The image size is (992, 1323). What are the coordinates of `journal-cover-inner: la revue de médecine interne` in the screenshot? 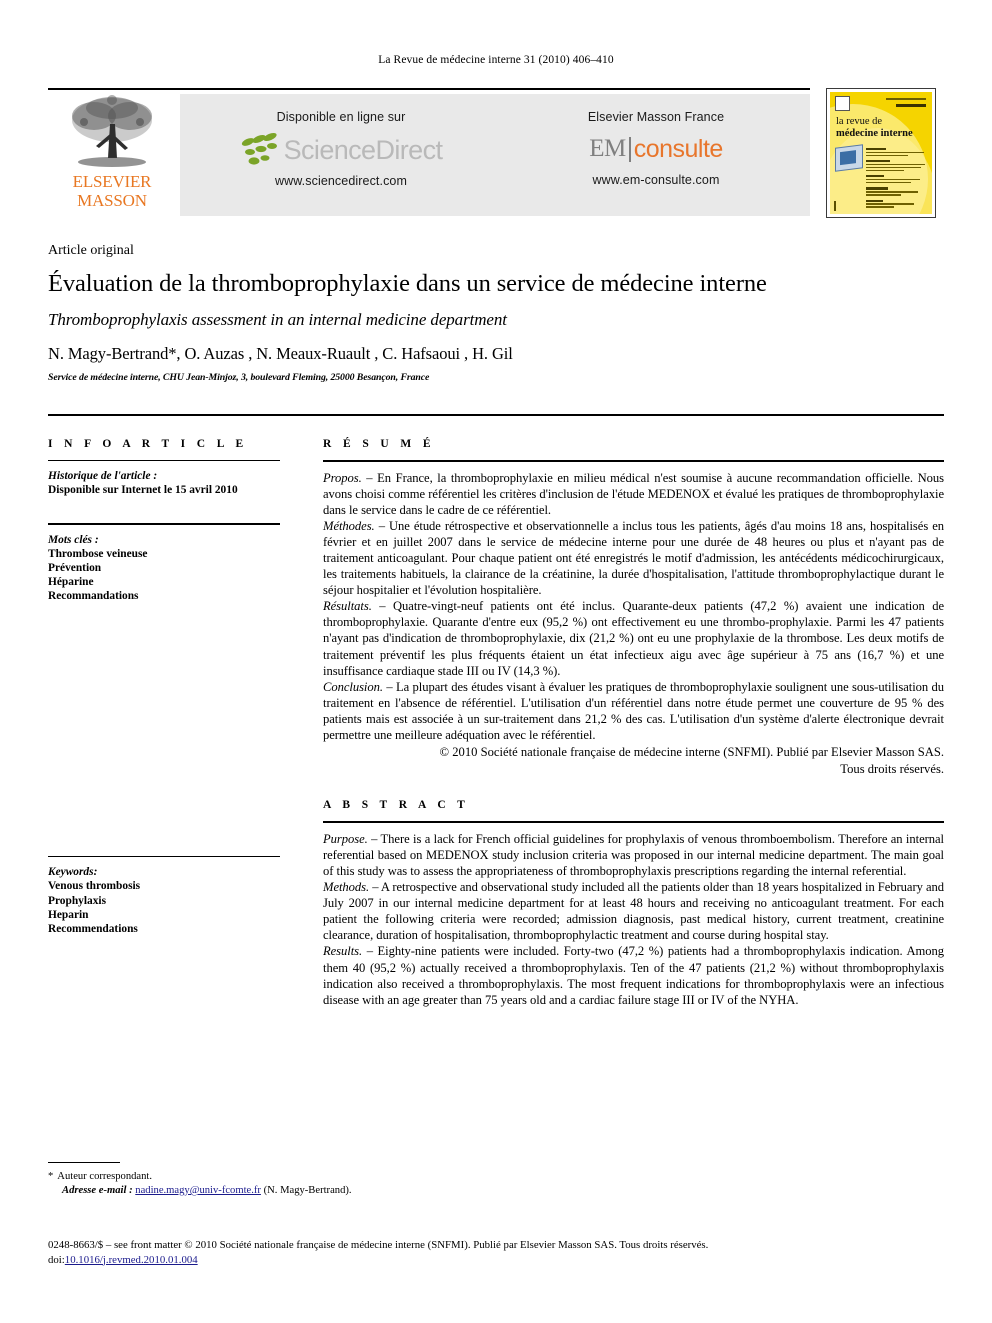 It's located at (881, 153).